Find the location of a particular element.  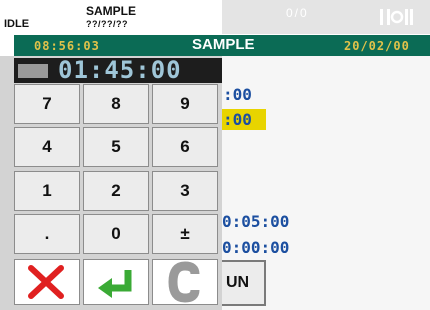

field-value-4: 0:00:00 is located at coordinates (255, 247).